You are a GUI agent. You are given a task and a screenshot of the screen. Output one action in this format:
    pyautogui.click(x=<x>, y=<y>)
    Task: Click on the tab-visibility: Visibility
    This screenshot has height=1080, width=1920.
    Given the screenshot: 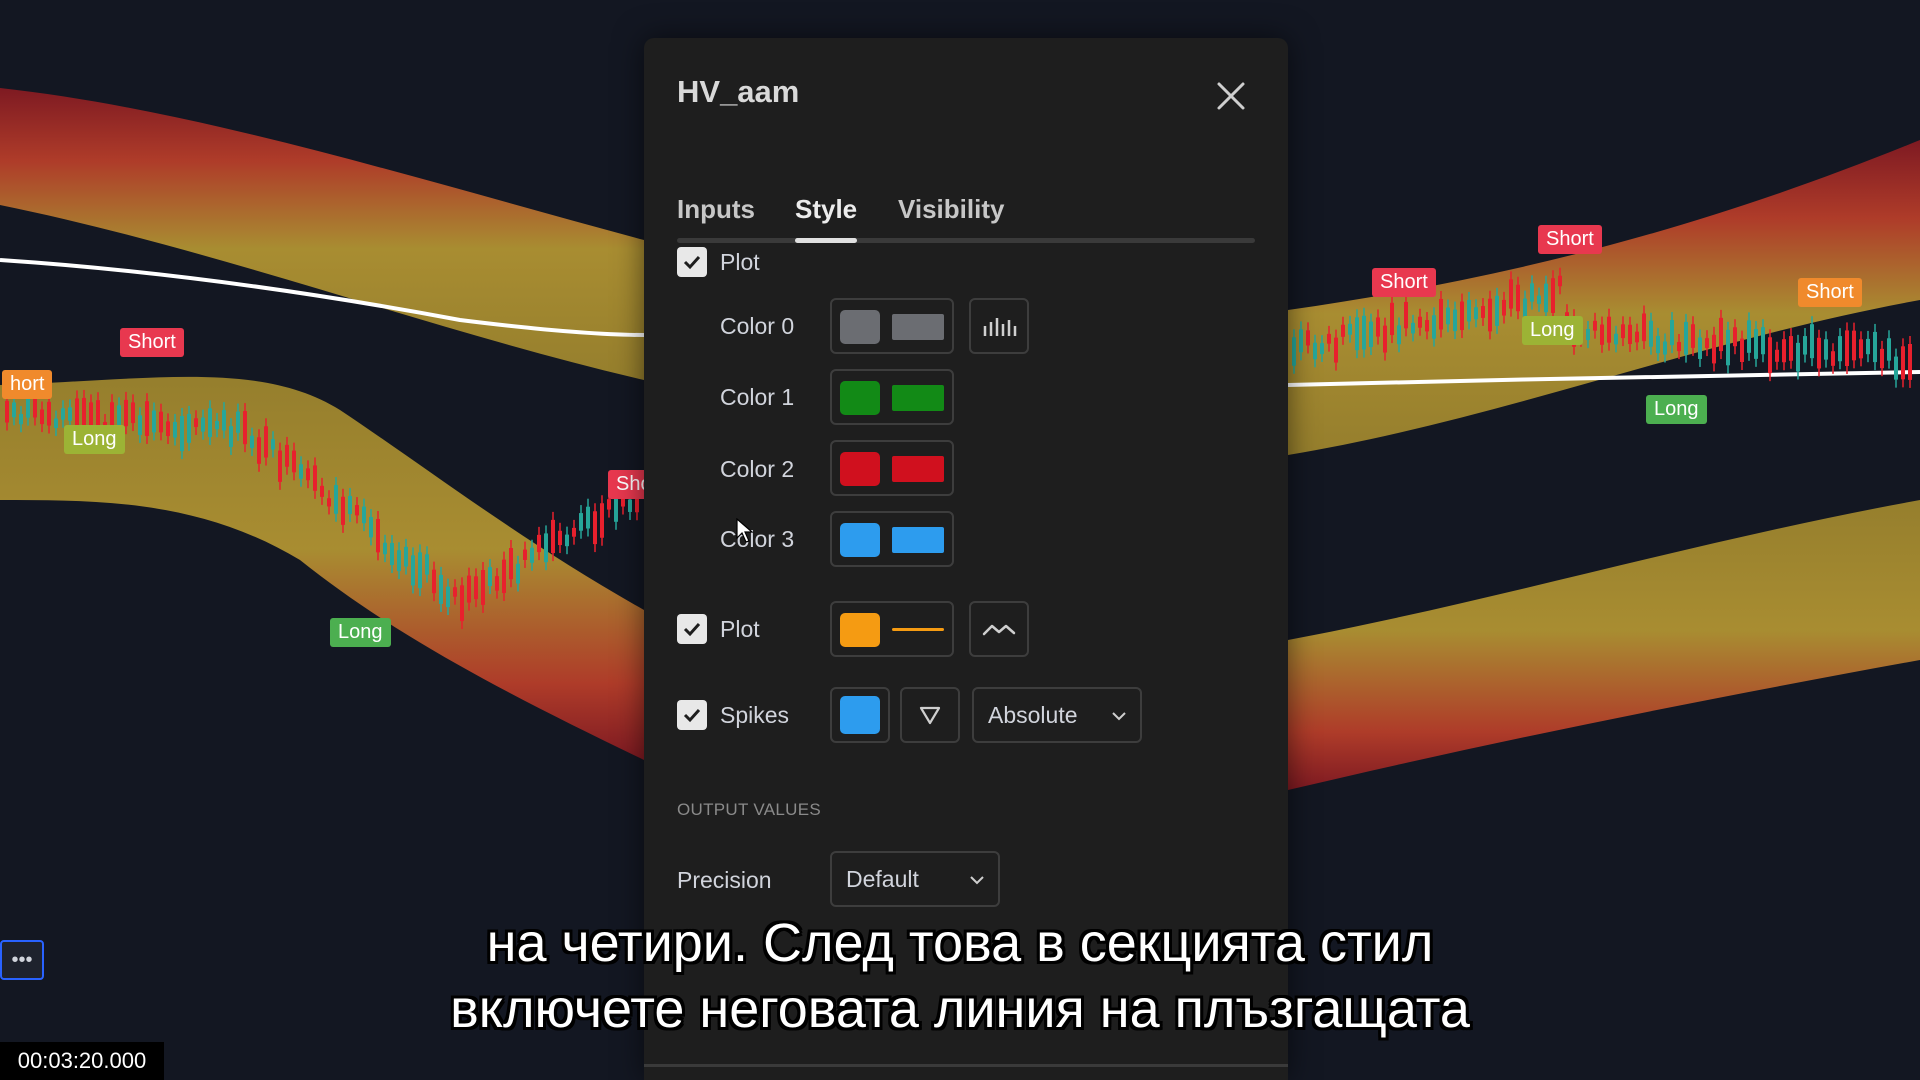 What is the action you would take?
    pyautogui.click(x=951, y=209)
    